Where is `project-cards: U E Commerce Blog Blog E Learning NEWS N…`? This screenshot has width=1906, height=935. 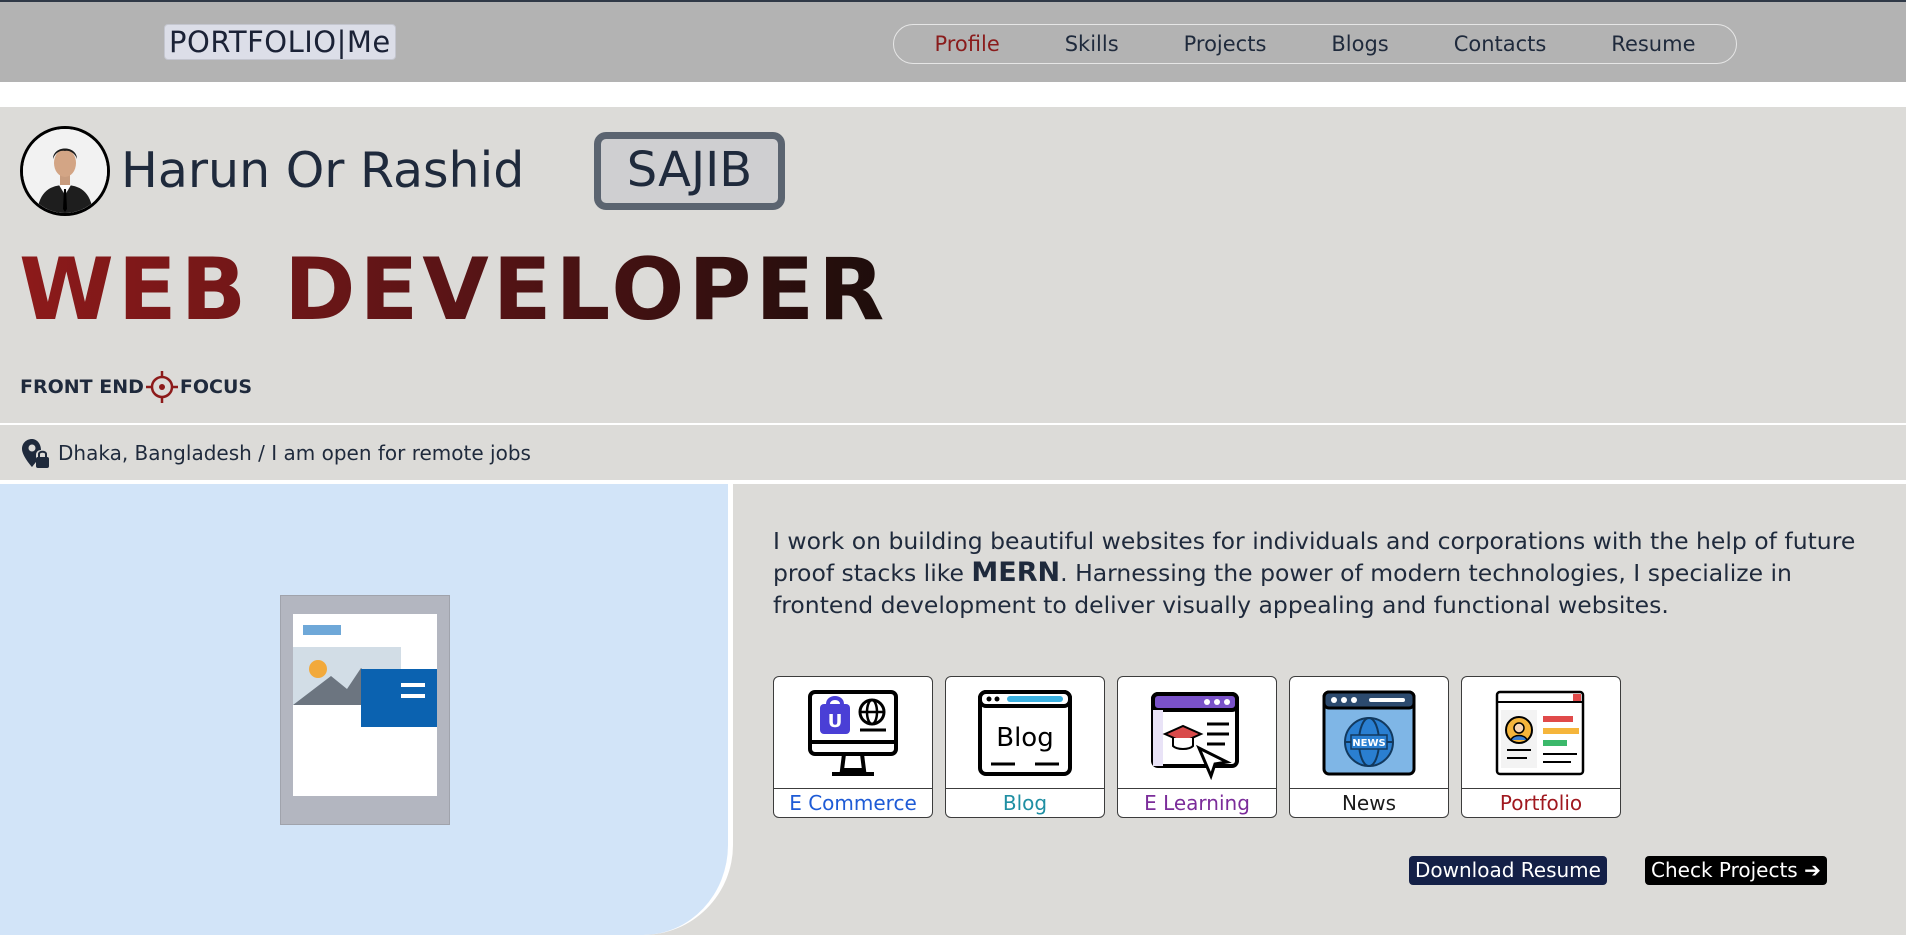 project-cards: U E Commerce Blog Blog E Learning NEWS N… is located at coordinates (1197, 747).